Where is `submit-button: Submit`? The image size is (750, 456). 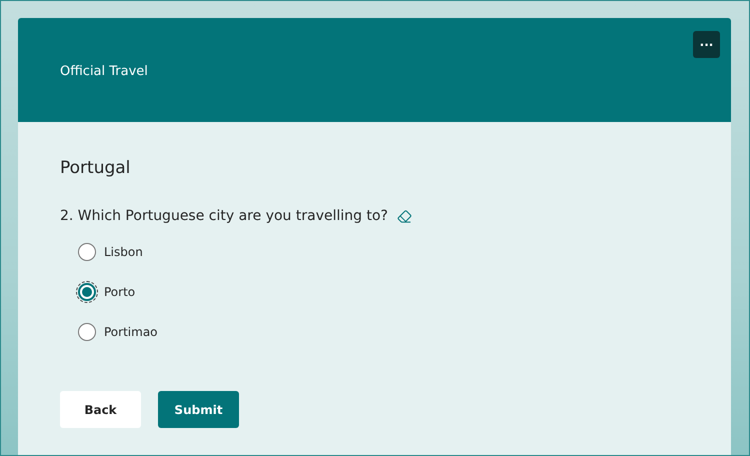
submit-button: Submit is located at coordinates (198, 409).